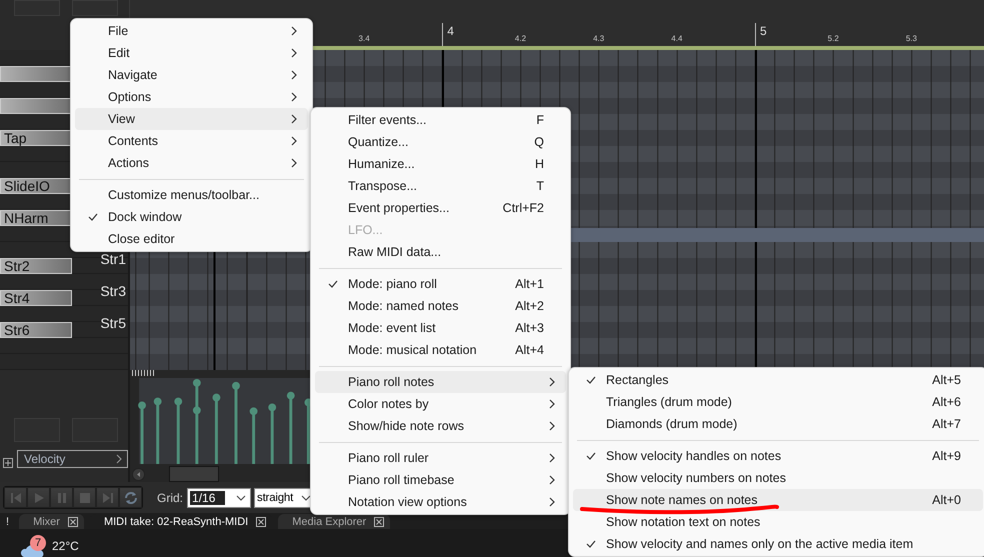 The image size is (984, 557). I want to click on menu-item: Mode: named notes Alt+2, so click(440, 306).